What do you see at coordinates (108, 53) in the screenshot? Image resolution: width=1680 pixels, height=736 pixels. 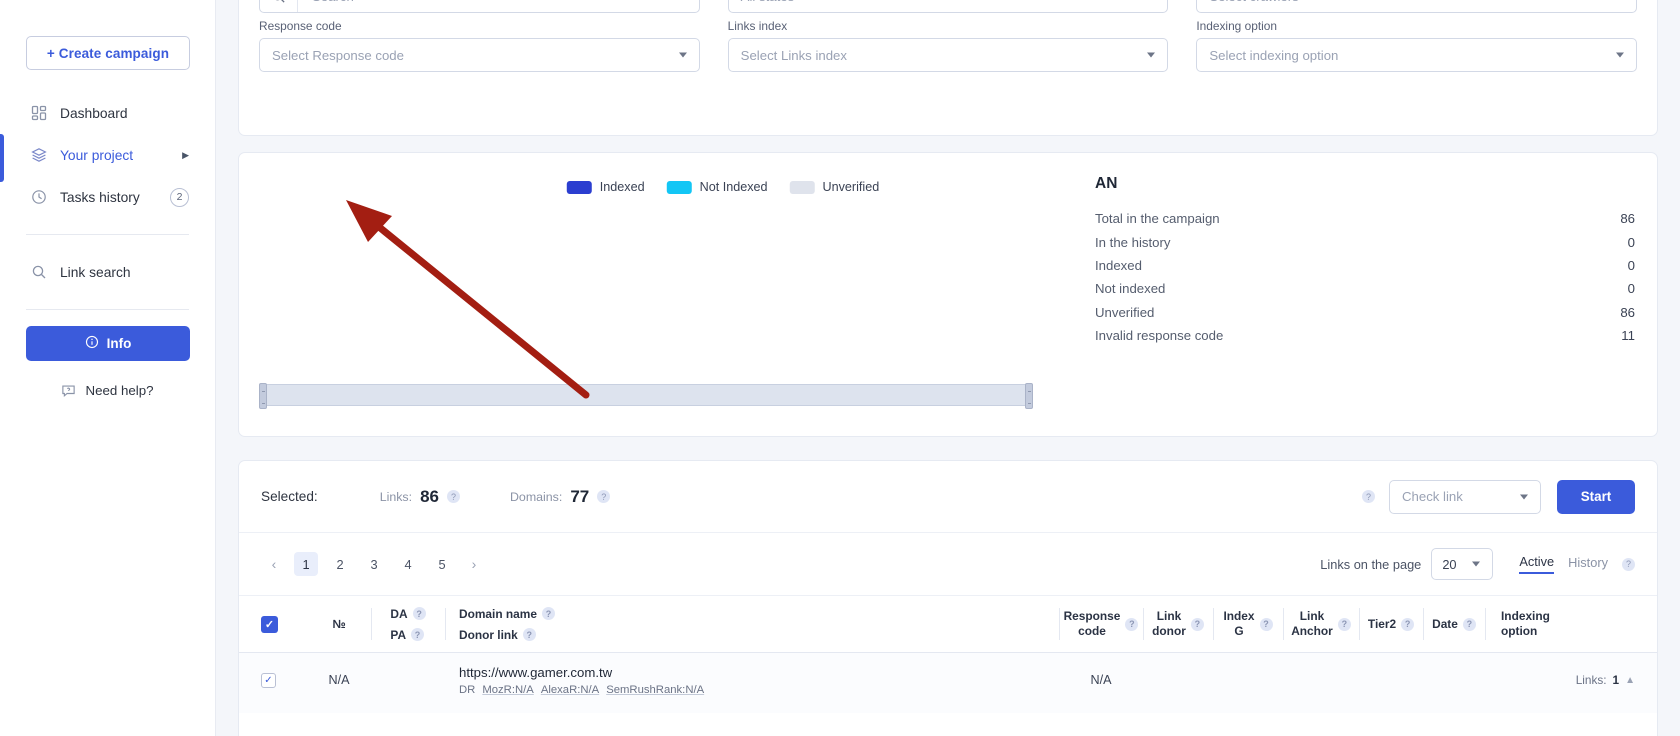 I see `create-campaign-button: + Create campaign` at bounding box center [108, 53].